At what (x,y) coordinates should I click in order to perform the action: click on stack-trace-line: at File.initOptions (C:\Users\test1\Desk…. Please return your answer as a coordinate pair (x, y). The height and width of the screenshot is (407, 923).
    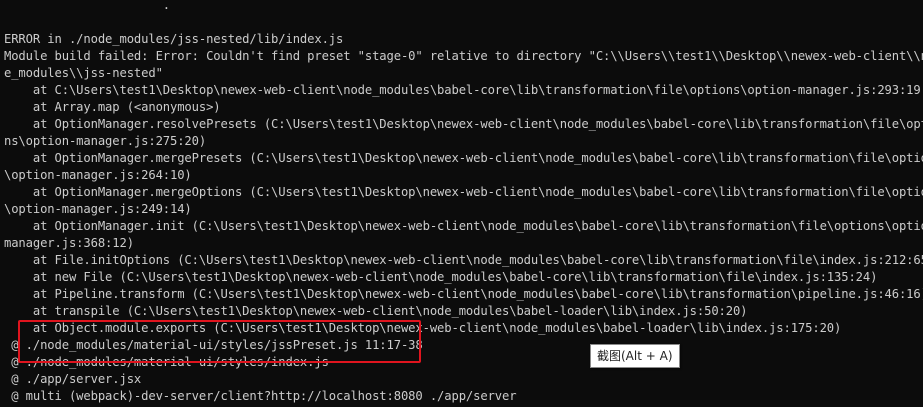
    Looking at the image, I should click on (463, 260).